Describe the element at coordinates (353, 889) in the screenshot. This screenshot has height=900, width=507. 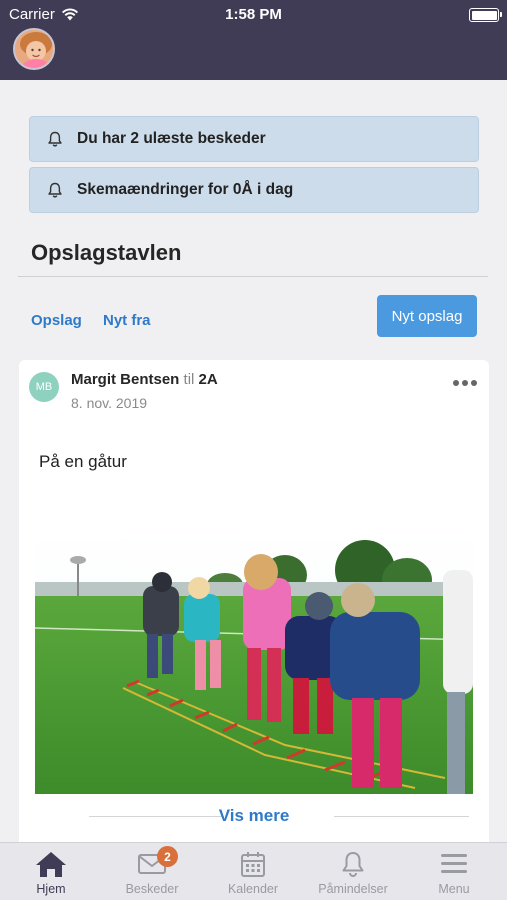
I see `tab-label: Påmindelser` at that location.